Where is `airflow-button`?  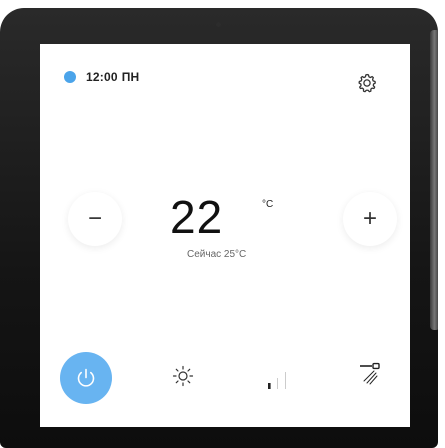 airflow-button is located at coordinates (370, 374).